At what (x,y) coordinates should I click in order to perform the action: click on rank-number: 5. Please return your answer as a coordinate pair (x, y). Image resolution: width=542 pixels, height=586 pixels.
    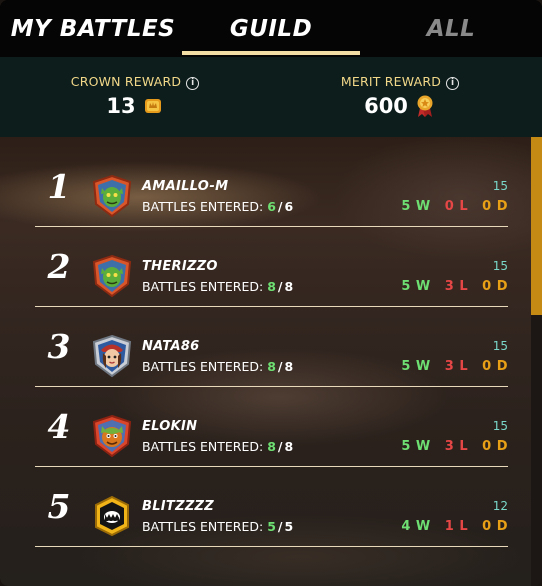
    Looking at the image, I should click on (59, 506).